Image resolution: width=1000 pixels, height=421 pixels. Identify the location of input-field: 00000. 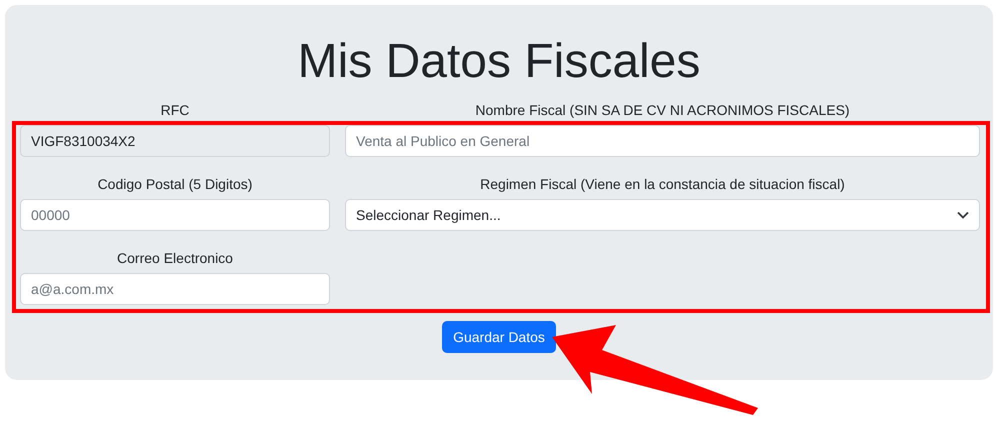
(175, 215).